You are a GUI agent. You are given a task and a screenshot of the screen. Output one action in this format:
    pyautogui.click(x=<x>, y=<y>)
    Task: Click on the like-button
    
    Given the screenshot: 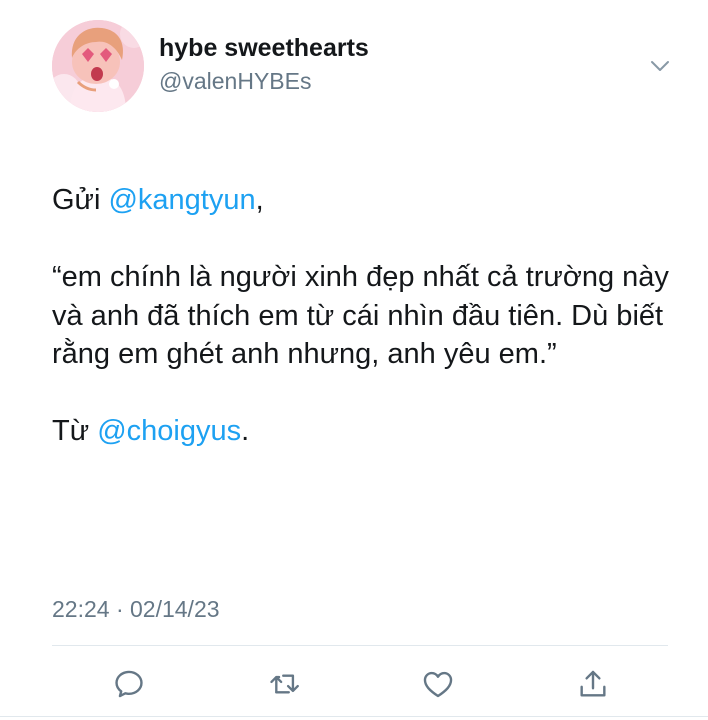 What is the action you would take?
    pyautogui.click(x=438, y=684)
    